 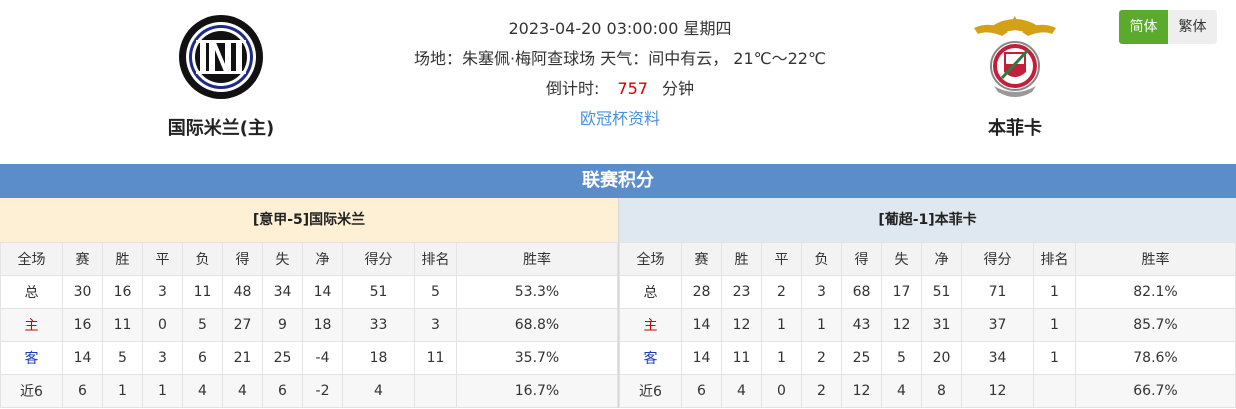 I want to click on table-row: 客 14 11 1 2 25 5 20 34 1 78.6%, so click(x=927, y=358).